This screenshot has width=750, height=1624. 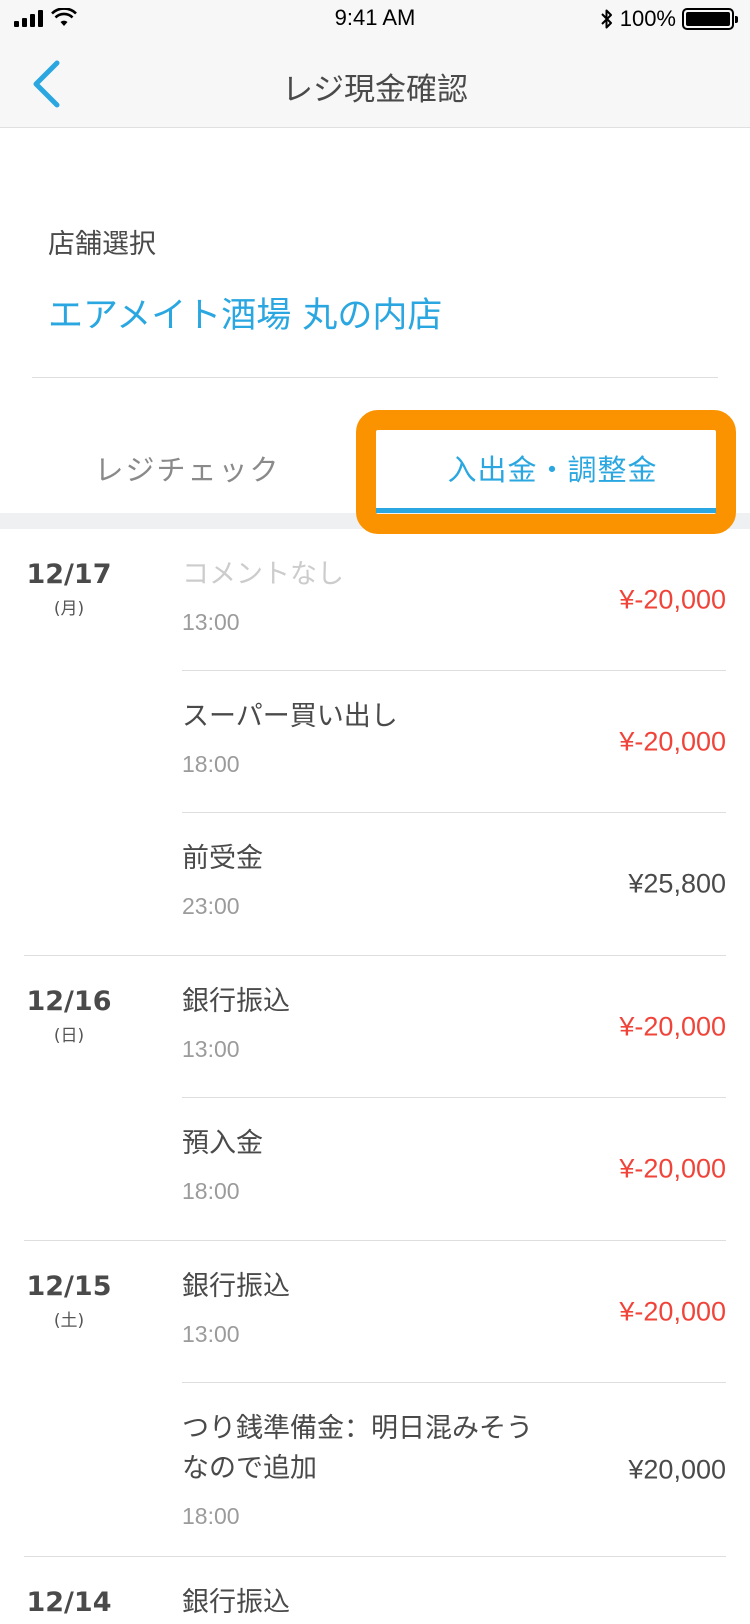 What do you see at coordinates (375, 90) in the screenshot?
I see `page-title: レジ現金確認` at bounding box center [375, 90].